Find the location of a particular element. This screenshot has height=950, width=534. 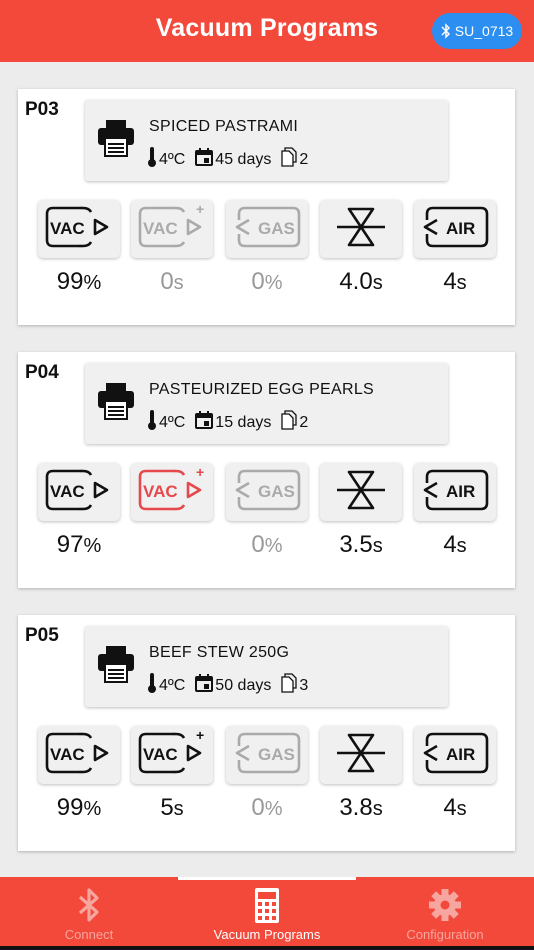

label-print-panel: PASTEURIZED EGG PEARLS 4ºC 15 days 2 is located at coordinates (266, 403).